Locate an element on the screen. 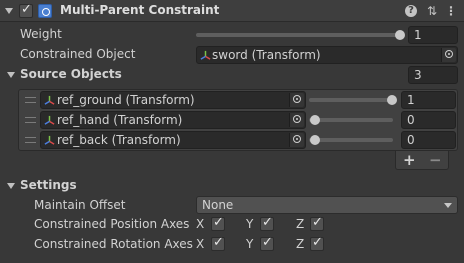  source-object-value: ref_hand (Transform) is located at coordinates (120, 120).